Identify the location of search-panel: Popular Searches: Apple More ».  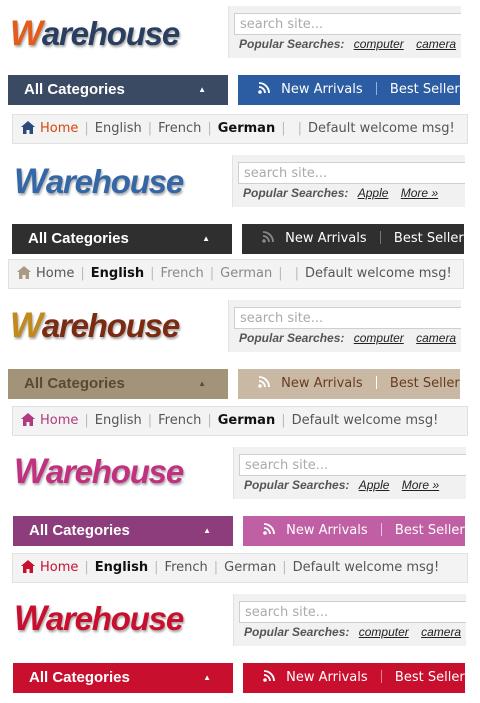
(348, 181).